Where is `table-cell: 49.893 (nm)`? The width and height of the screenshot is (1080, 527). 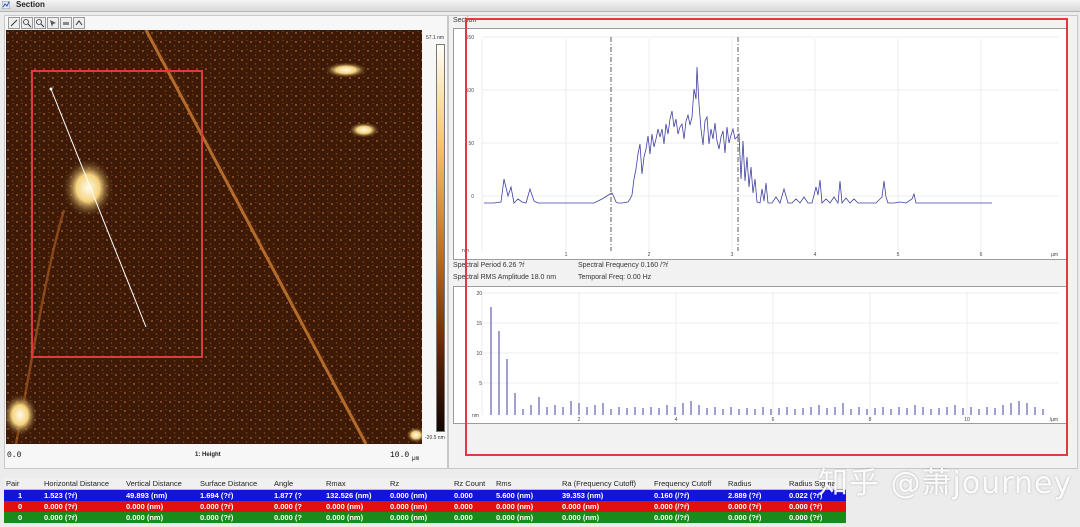
table-cell: 49.893 (nm) is located at coordinates (161, 495).